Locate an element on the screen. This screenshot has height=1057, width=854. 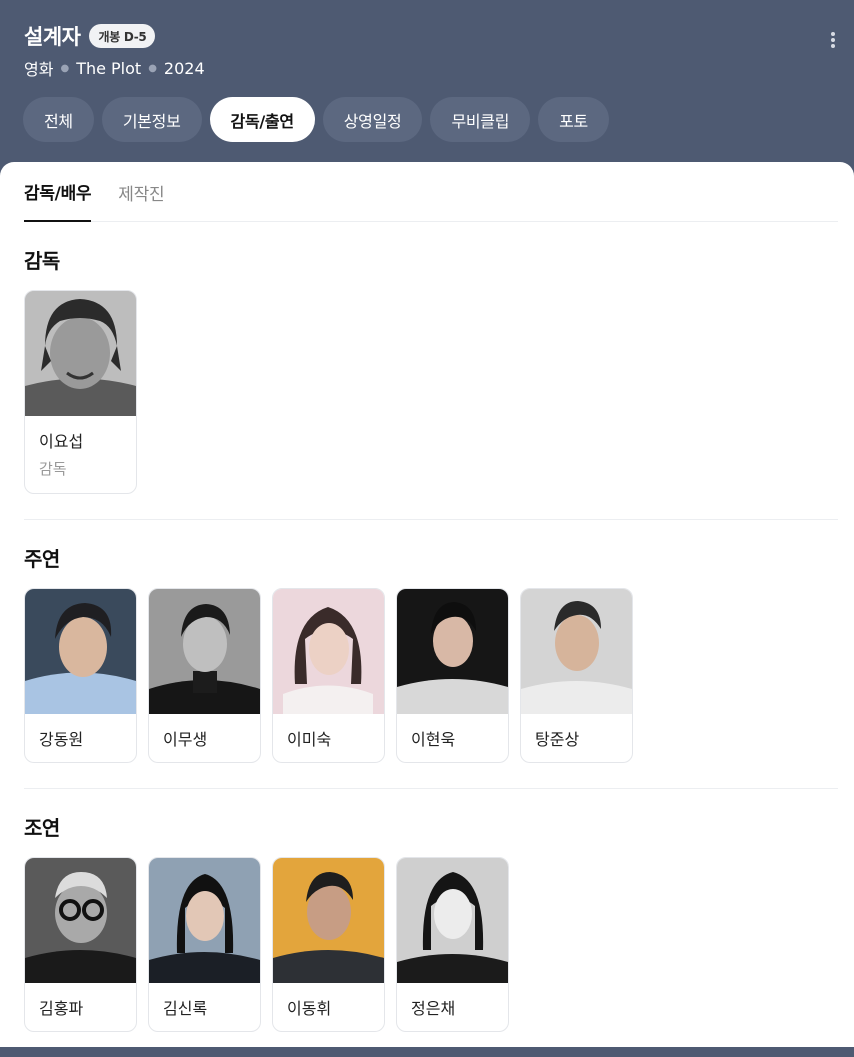
release-badge: 개봉 D-5 is located at coordinates (122, 36).